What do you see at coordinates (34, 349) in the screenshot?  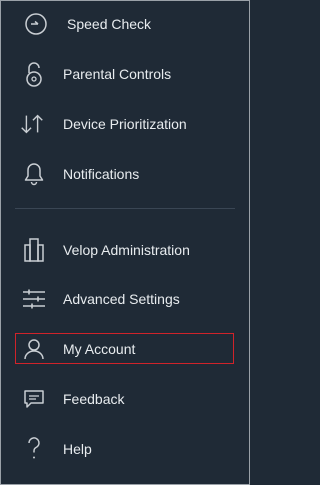 I see `user-icon` at bounding box center [34, 349].